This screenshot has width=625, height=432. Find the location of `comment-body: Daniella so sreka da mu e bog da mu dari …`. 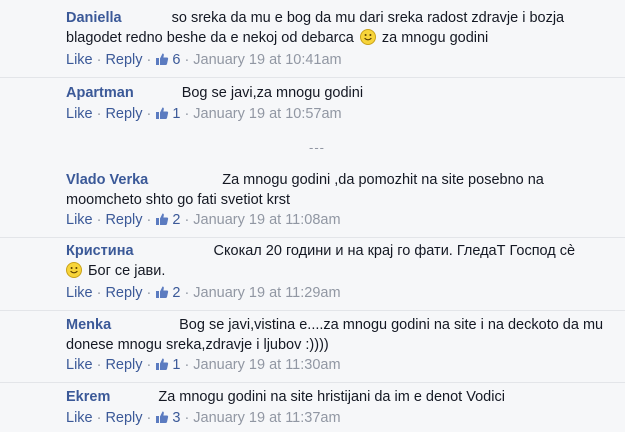

comment-body: Daniella so sreka da mu e bog da mu dari … is located at coordinates (338, 28).